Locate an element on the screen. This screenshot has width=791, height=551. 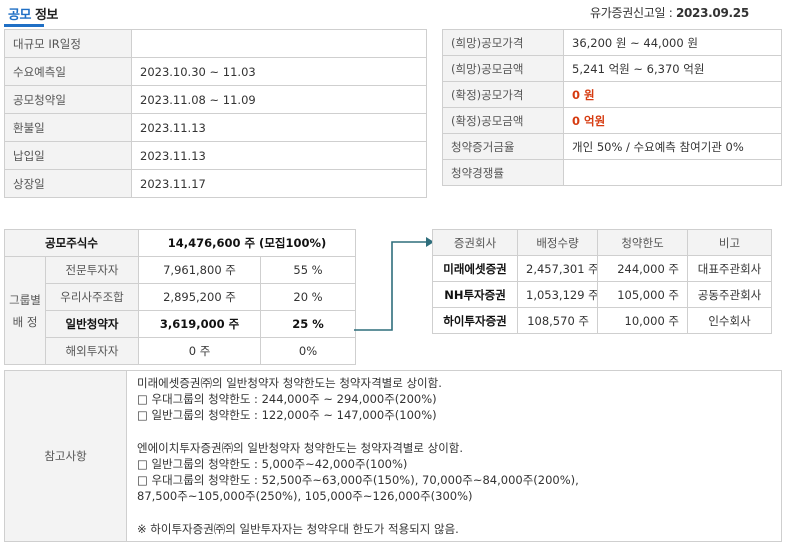
pricing-row: (희망)공모가격 36,200 원 ~ 44,000 원 is located at coordinates (612, 42).